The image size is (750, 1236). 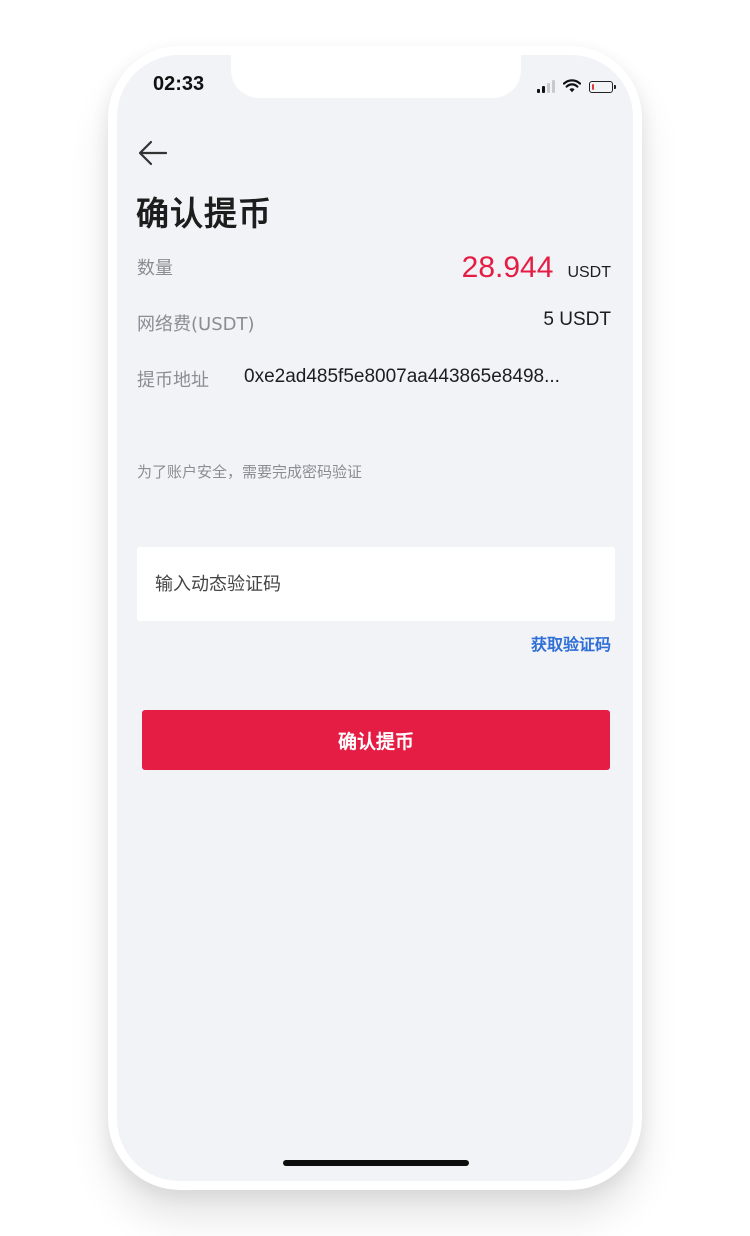 I want to click on verification-code-input, so click(x=376, y=584).